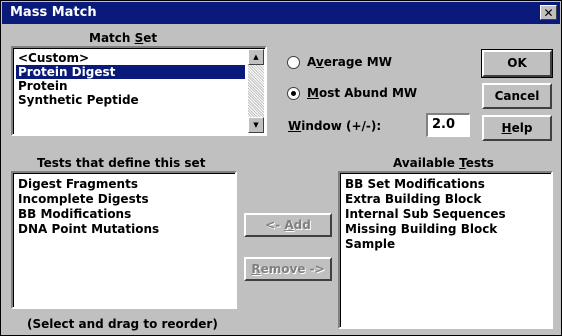  Describe the element at coordinates (281, 13) in the screenshot. I see `title-bar: Mass Match ✕` at that location.